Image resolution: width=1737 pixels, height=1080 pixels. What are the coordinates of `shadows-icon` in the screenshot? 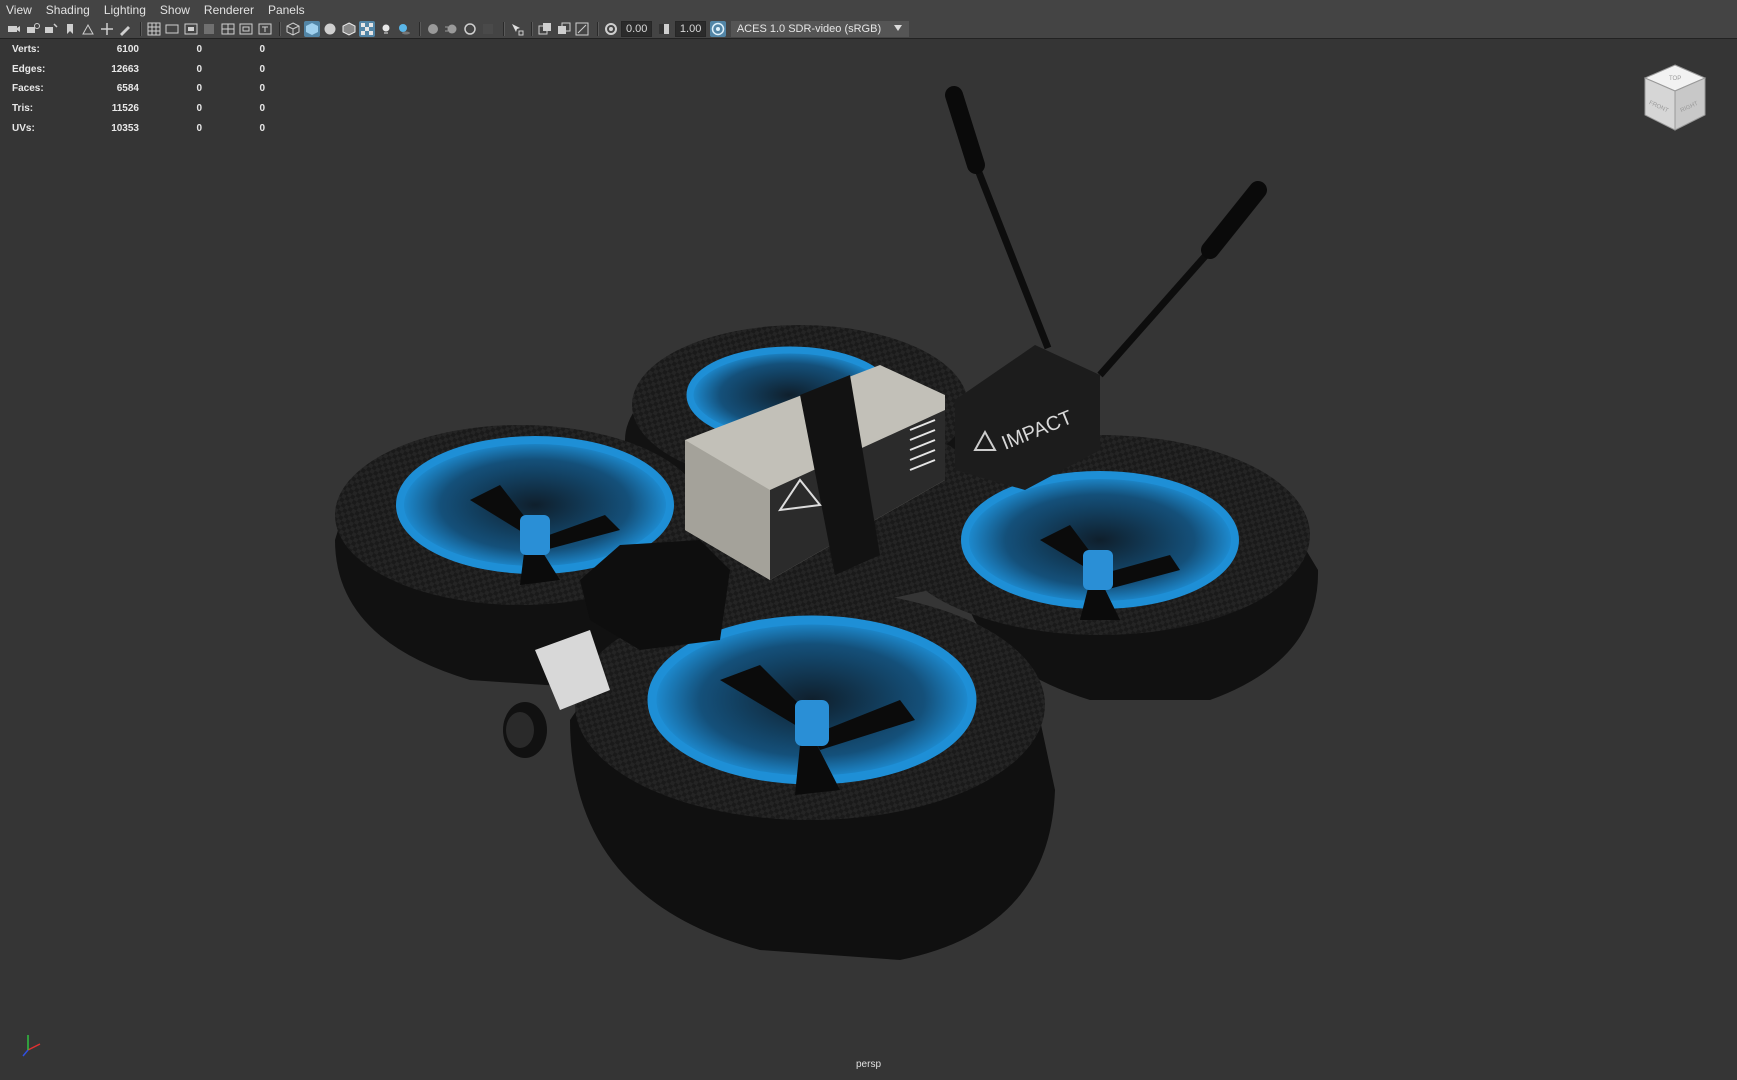 It's located at (404, 29).